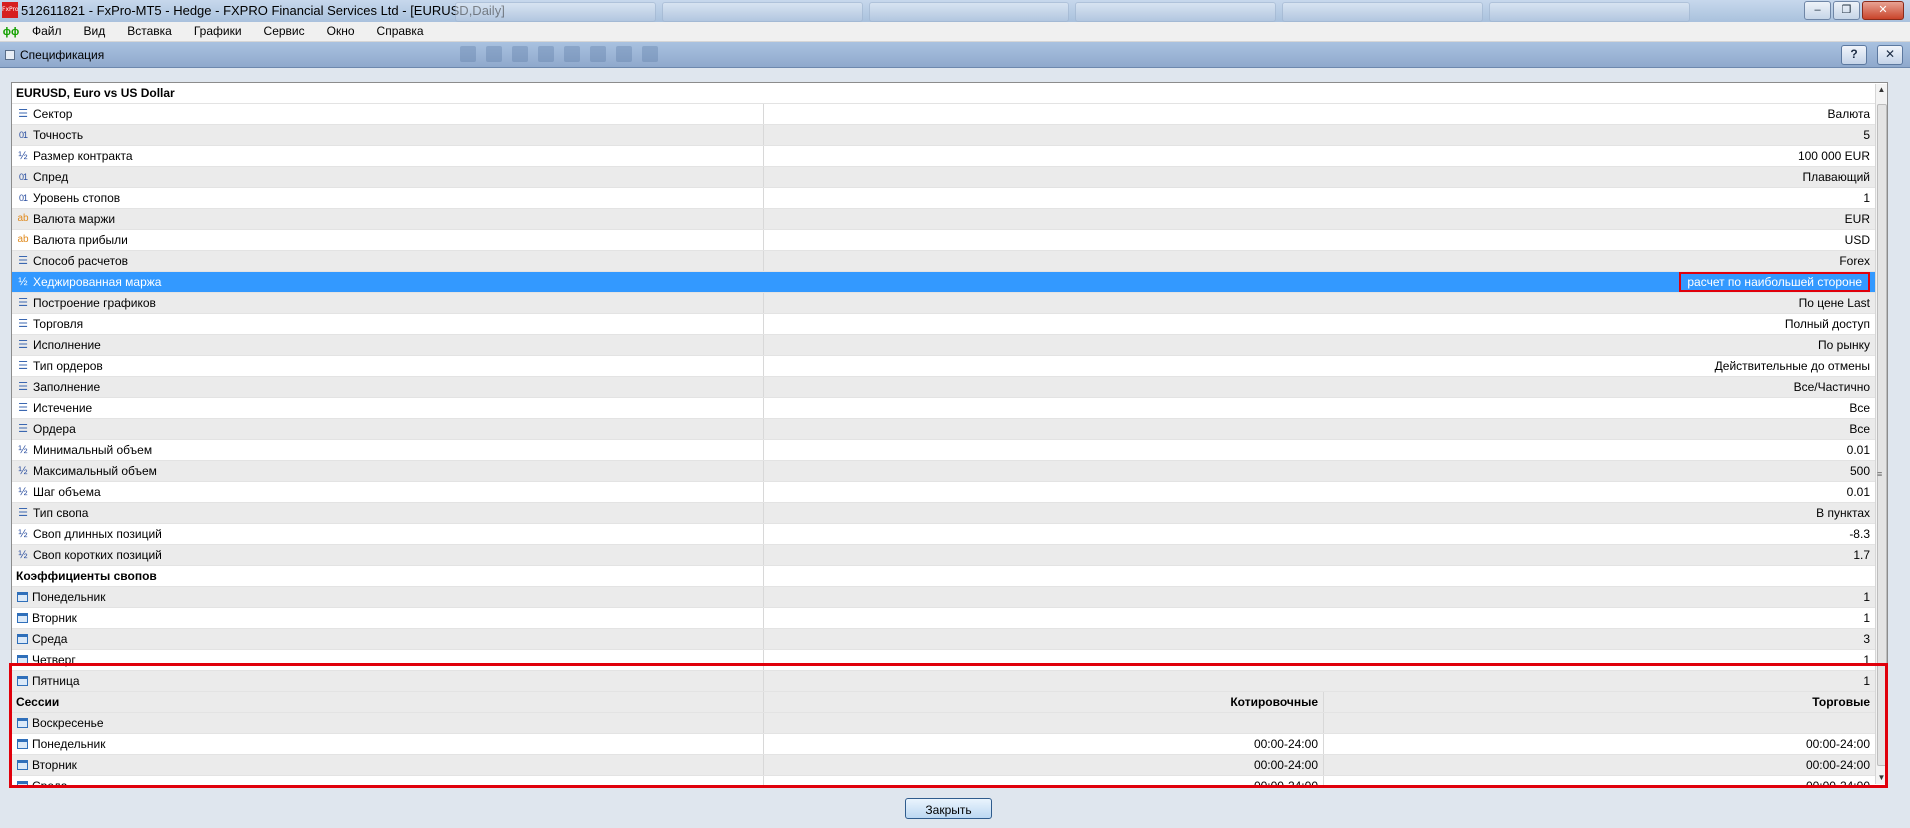 The width and height of the screenshot is (1910, 828). I want to click on window-controls: – ❐ ✕, so click(1854, 10).